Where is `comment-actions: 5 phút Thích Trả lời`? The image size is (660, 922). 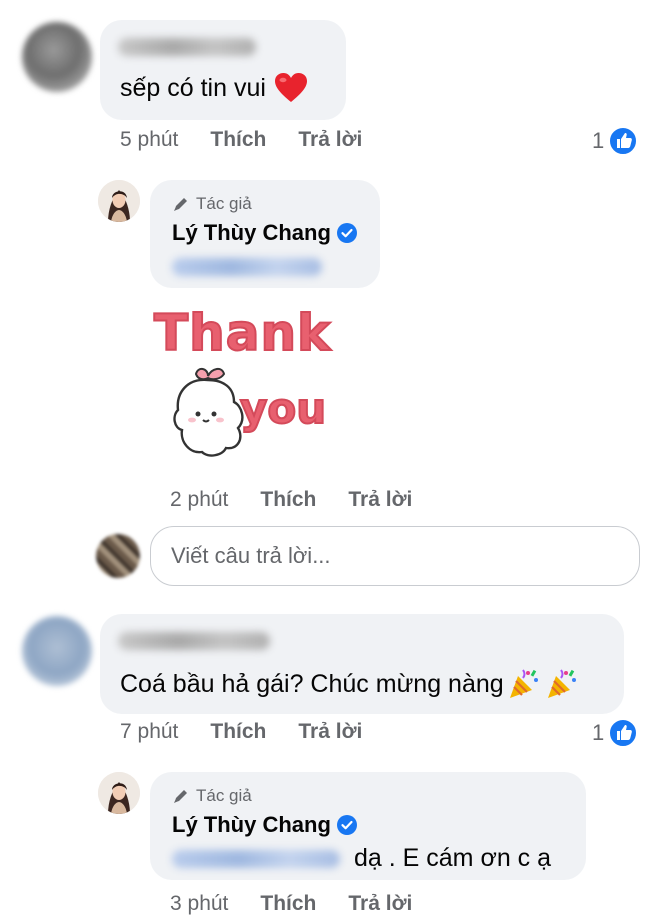
comment-actions: 5 phút Thích Trả lời is located at coordinates (241, 140).